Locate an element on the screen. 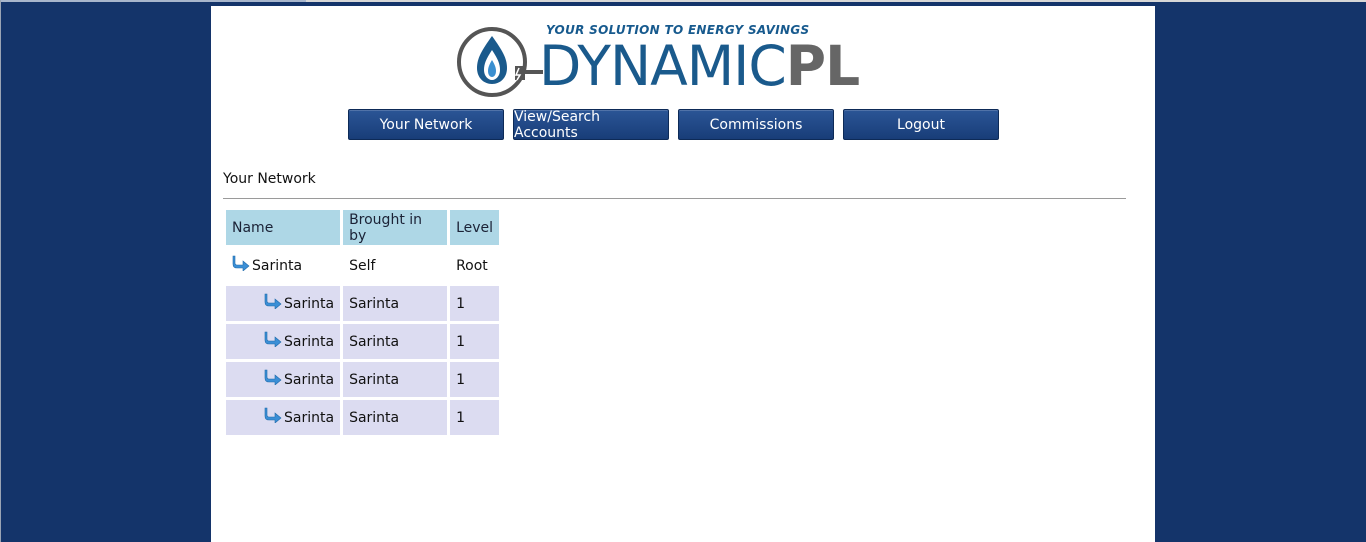 This screenshot has width=1366, height=542. divider is located at coordinates (674, 198).